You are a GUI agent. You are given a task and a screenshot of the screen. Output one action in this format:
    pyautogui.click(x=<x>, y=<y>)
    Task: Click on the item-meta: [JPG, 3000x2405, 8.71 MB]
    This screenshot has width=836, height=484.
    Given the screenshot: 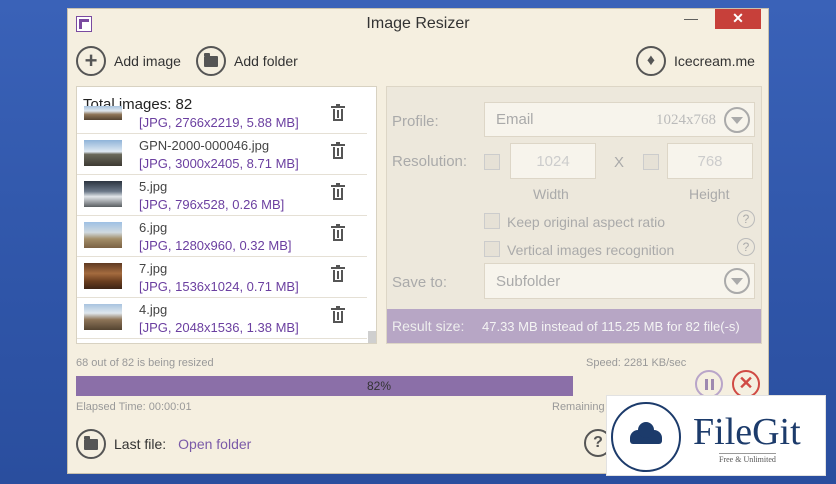 What is the action you would take?
    pyautogui.click(x=219, y=163)
    